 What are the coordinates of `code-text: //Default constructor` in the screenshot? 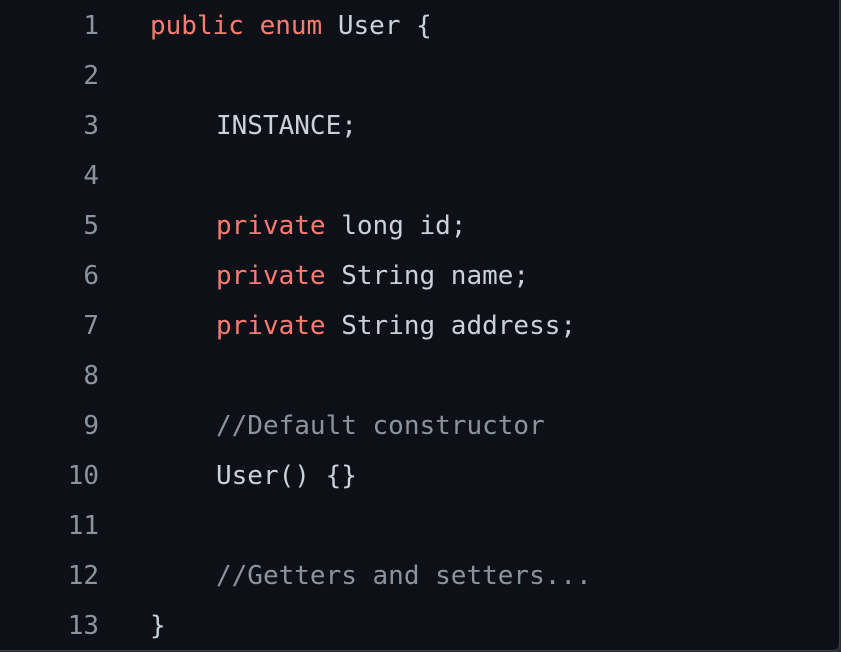 It's located at (380, 426).